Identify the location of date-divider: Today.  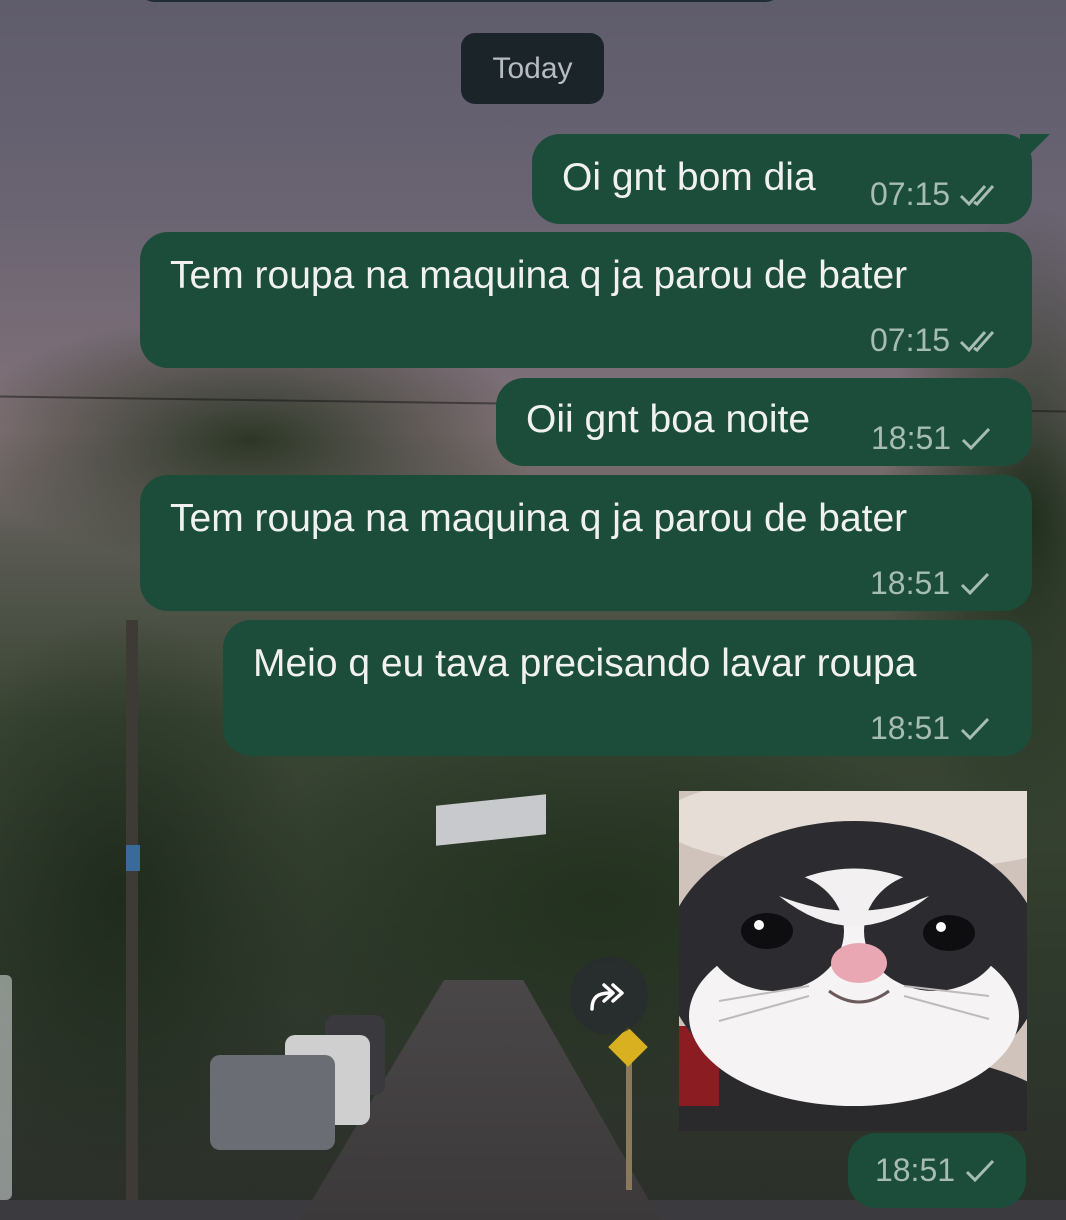
(532, 68).